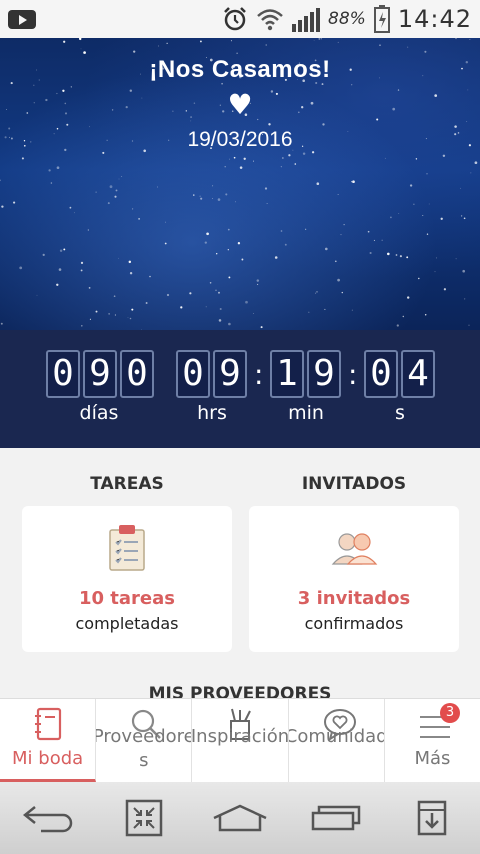  Describe the element at coordinates (354, 549) in the screenshot. I see `guests-icon` at that location.